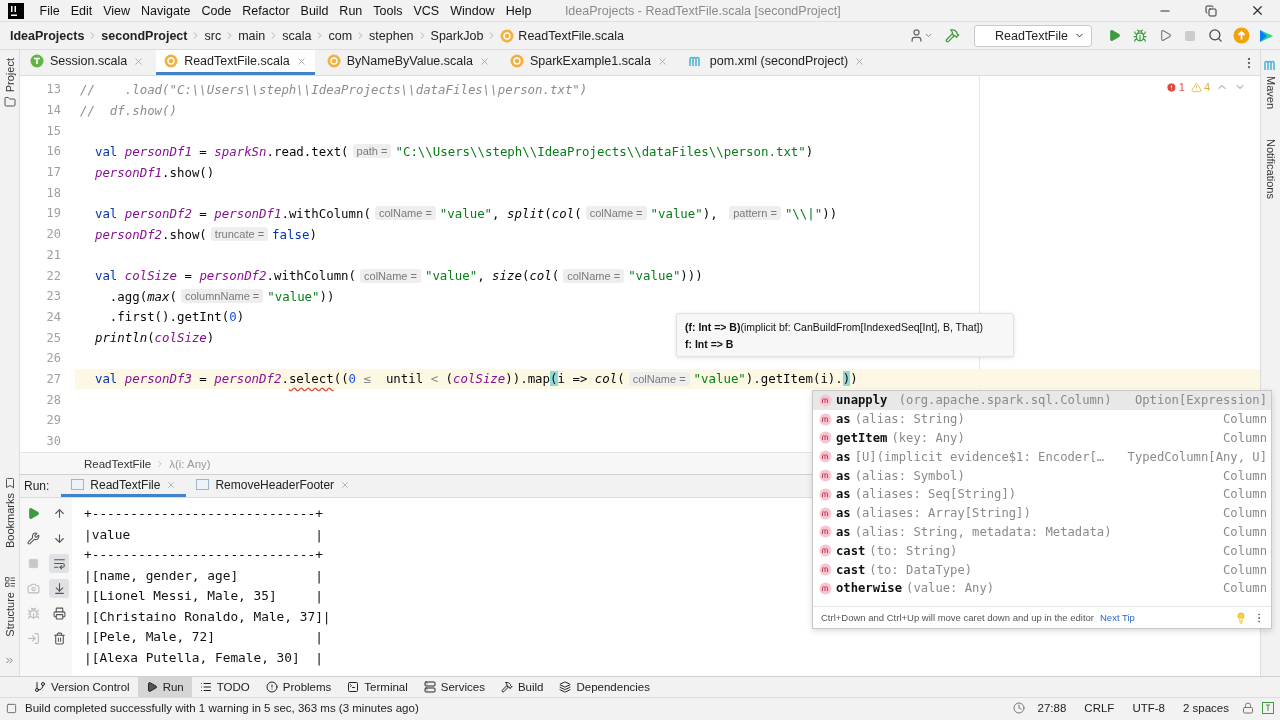  What do you see at coordinates (33, 588) in the screenshot?
I see `camera-icon` at bounding box center [33, 588].